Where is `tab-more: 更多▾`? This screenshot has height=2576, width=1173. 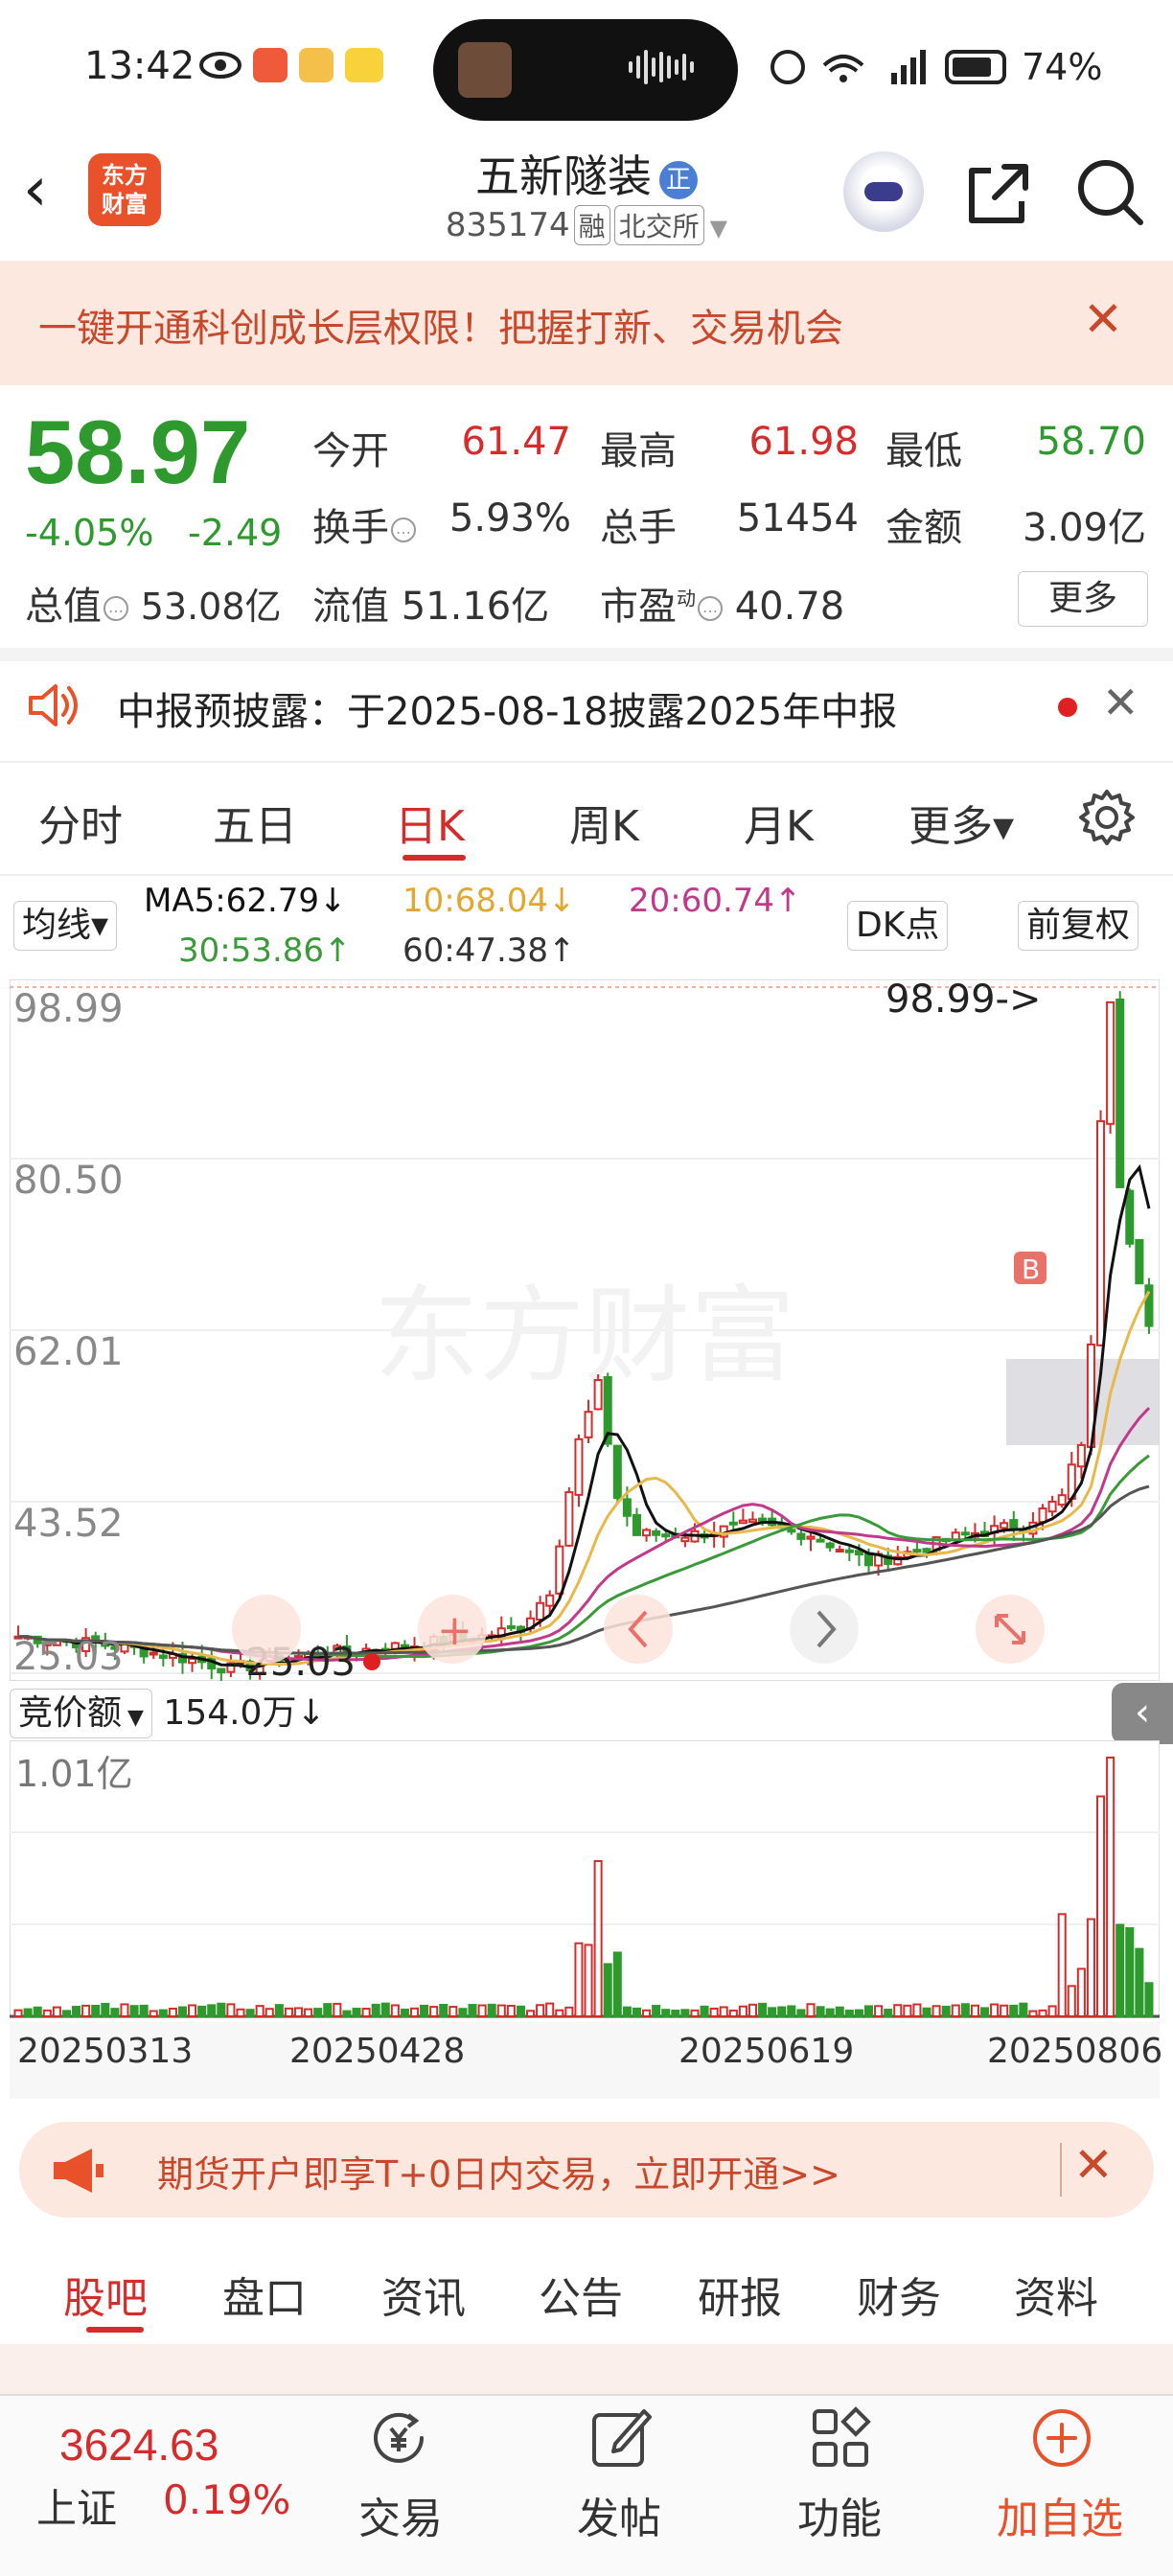
tab-more: 更多▾ is located at coordinates (961, 822).